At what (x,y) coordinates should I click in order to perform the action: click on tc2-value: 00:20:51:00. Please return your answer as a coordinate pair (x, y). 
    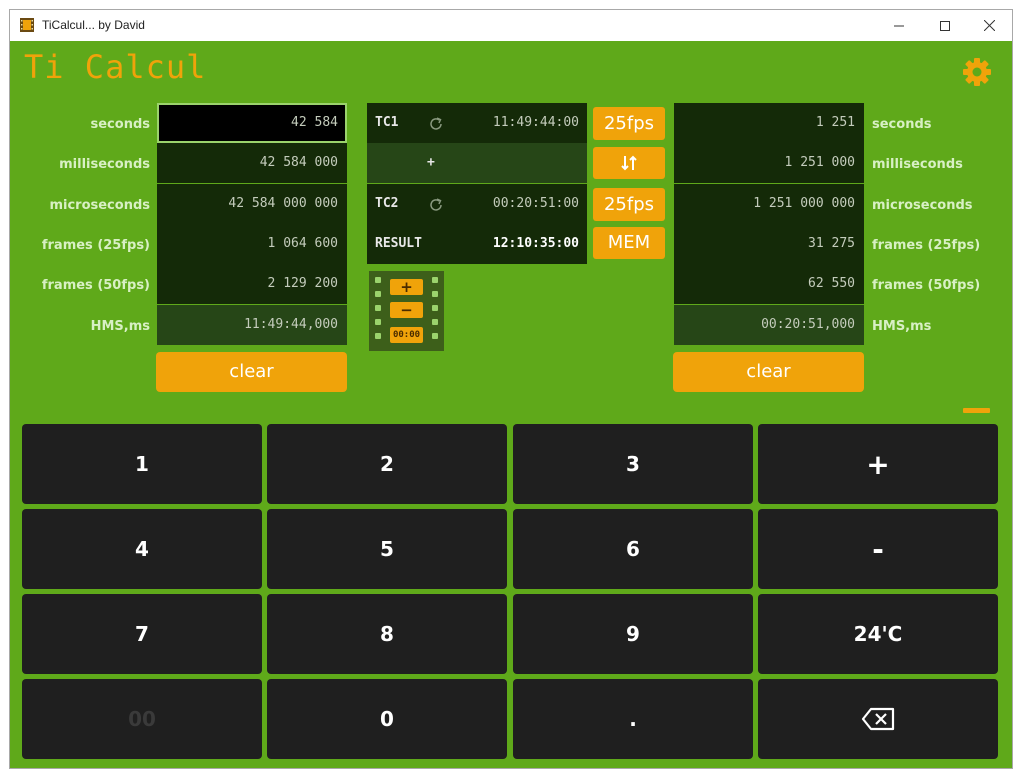
    Looking at the image, I should click on (535, 203).